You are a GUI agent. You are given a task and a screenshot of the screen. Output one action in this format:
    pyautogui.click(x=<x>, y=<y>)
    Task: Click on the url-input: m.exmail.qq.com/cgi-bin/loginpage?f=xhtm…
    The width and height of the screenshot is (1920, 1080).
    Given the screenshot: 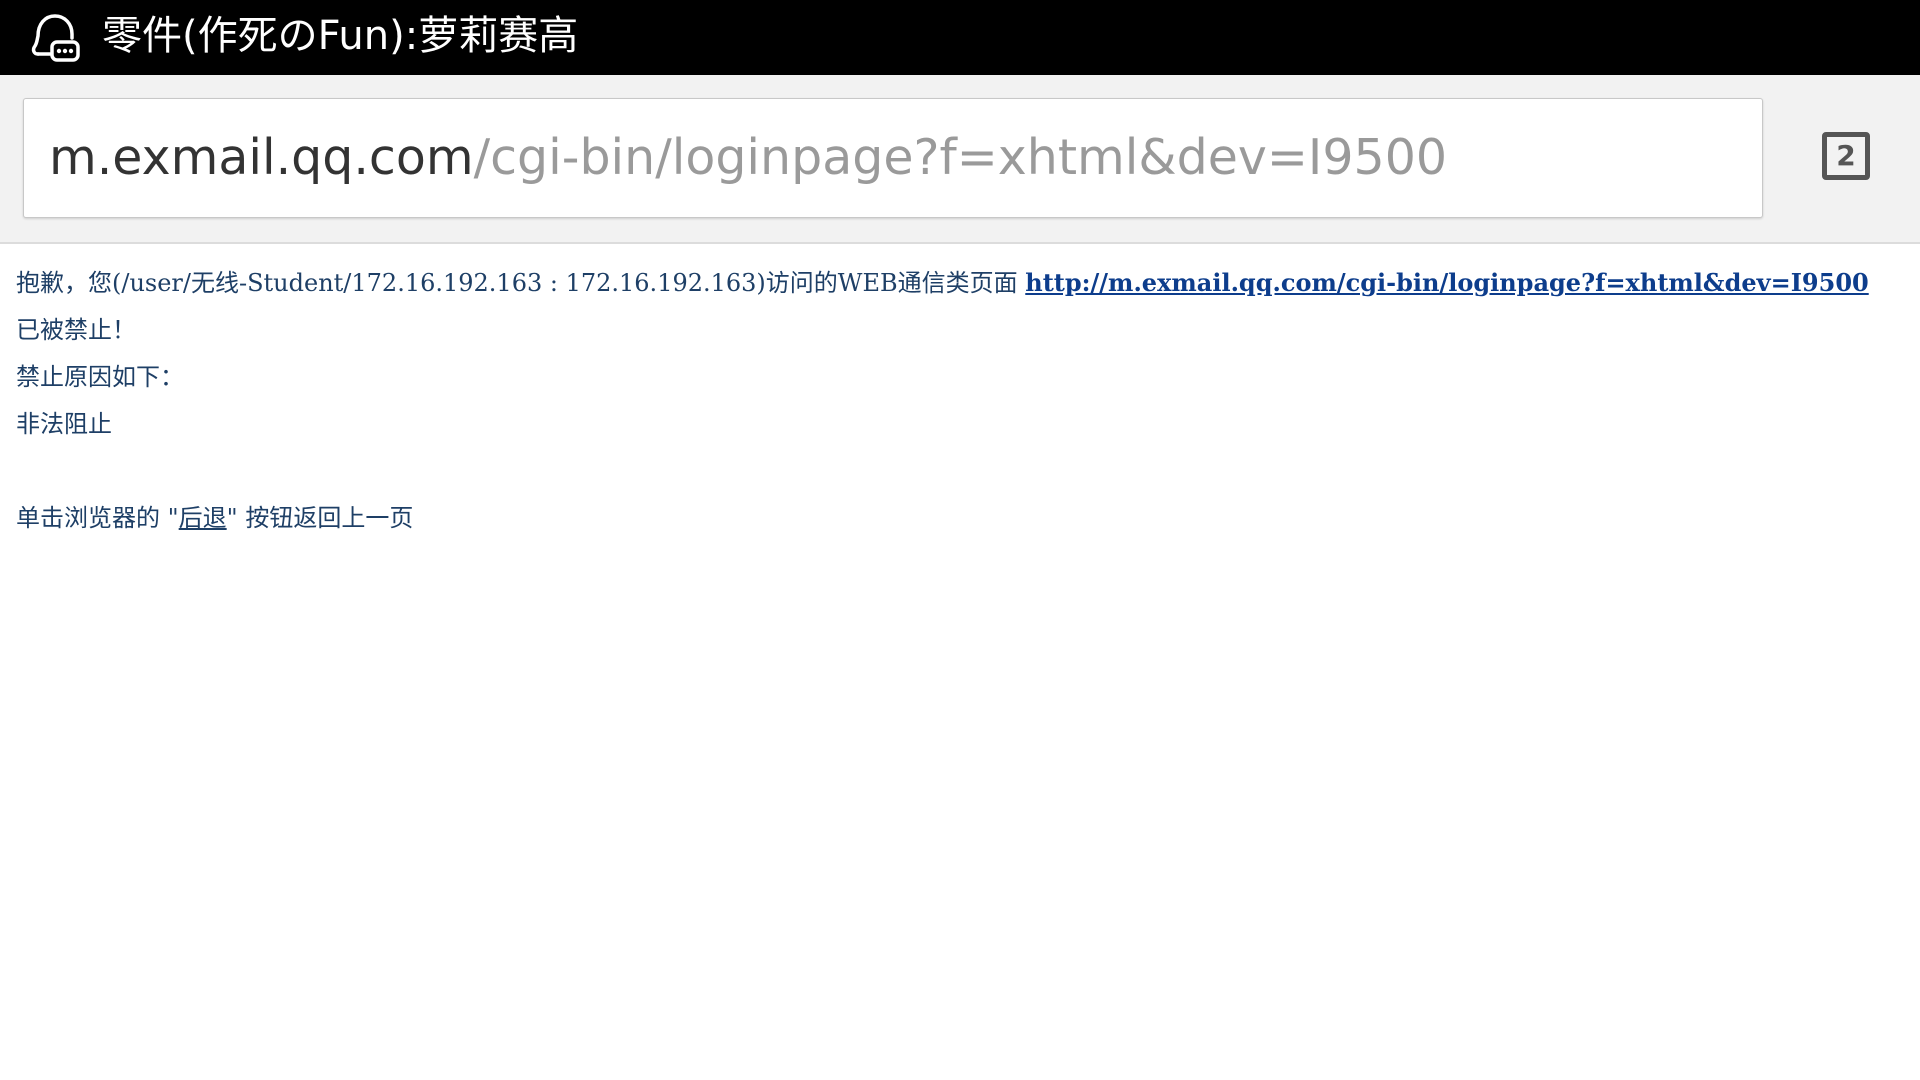 What is the action you would take?
    pyautogui.click(x=893, y=158)
    